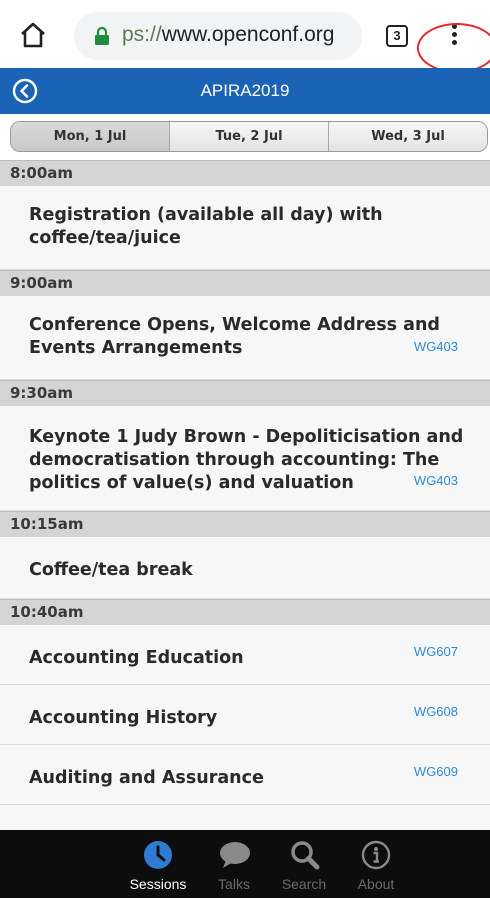 The height and width of the screenshot is (898, 490). I want to click on lock-icon, so click(102, 36).